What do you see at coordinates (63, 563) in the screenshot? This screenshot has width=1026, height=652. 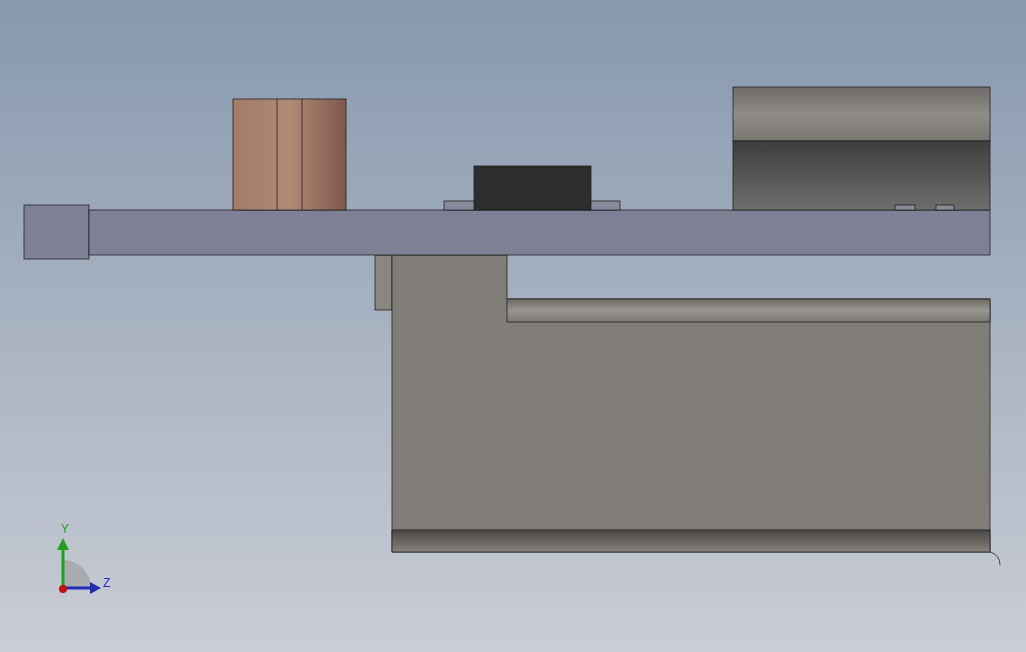 I see `y-axis-arrow` at bounding box center [63, 563].